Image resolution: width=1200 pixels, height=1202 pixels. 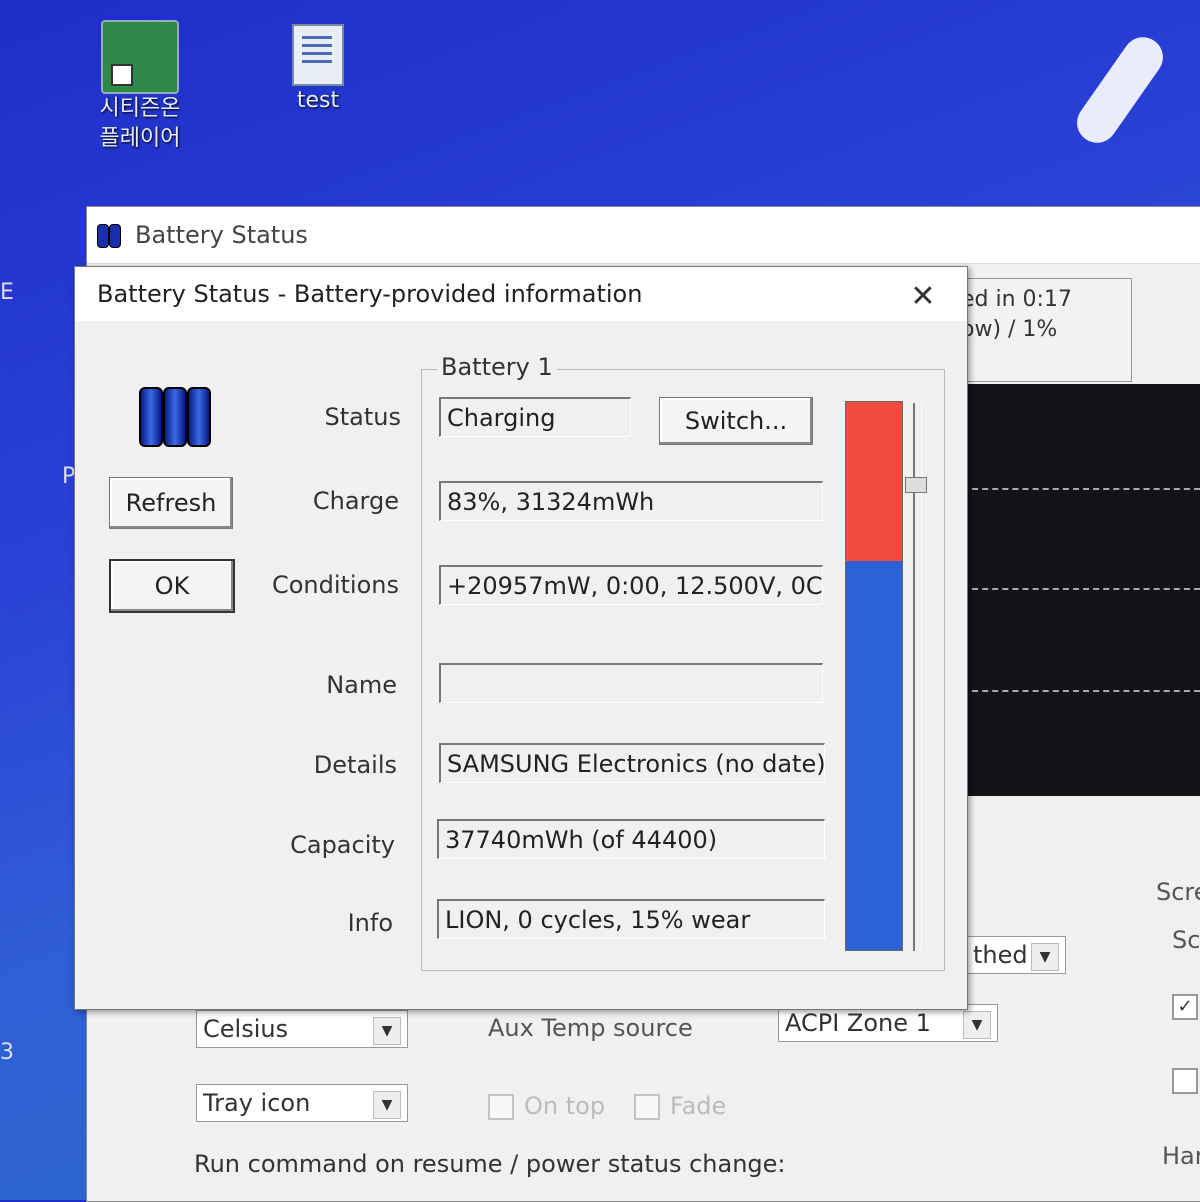 I want to click on name-value, so click(x=631, y=683).